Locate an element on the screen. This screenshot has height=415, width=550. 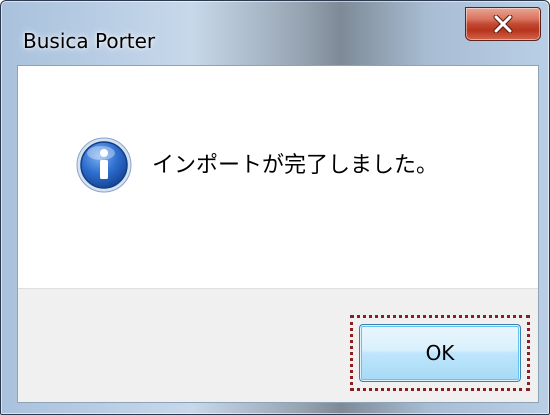
message-text: インポートが完了しました。 is located at coordinates (295, 165).